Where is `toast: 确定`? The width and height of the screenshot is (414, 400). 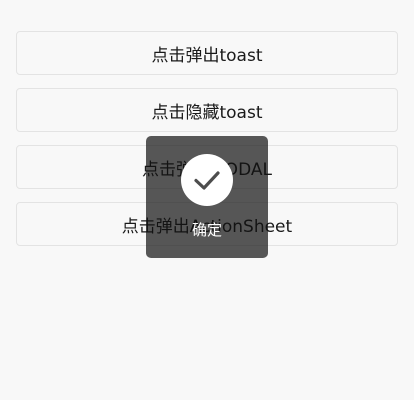
toast: 确定 is located at coordinates (207, 197).